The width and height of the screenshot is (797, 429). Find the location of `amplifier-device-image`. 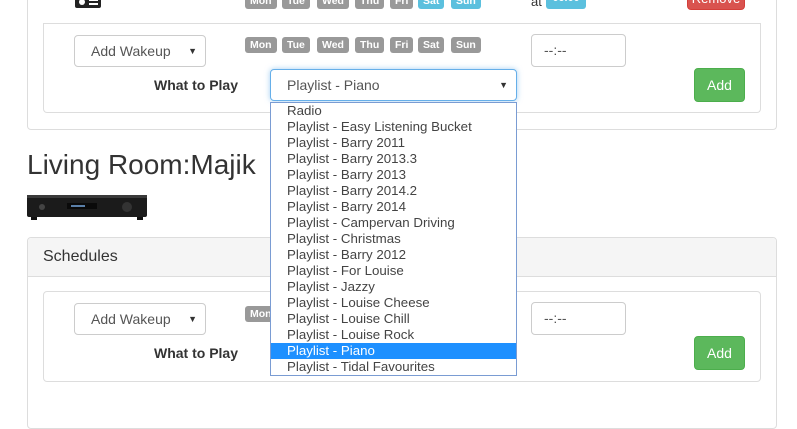

amplifier-device-image is located at coordinates (87, 206).